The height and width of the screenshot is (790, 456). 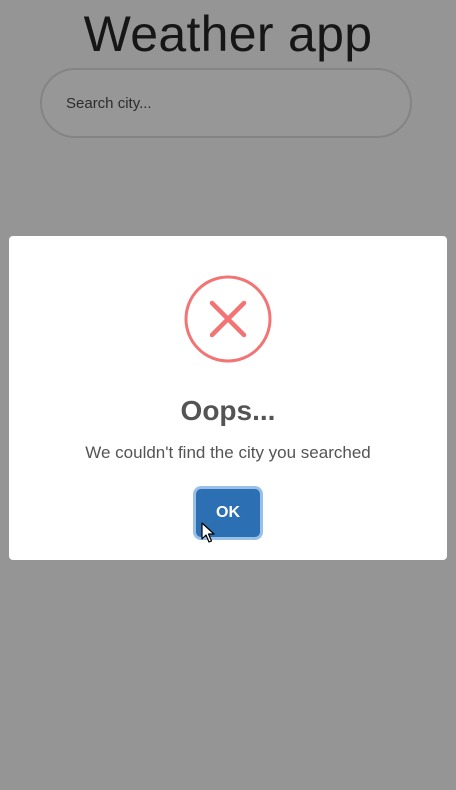 I want to click on app-title: Weather app, so click(x=228, y=34).